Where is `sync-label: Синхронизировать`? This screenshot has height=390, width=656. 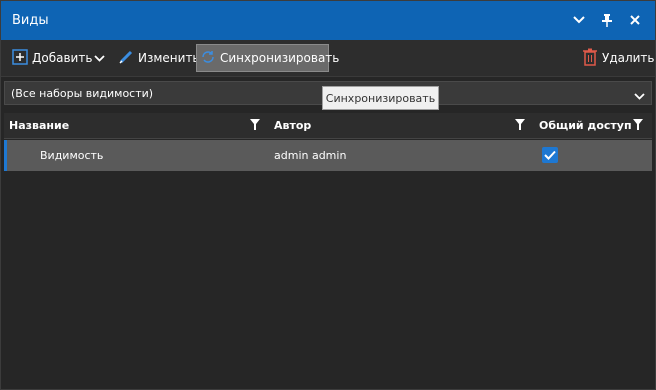
sync-label: Синхронизировать is located at coordinates (280, 58).